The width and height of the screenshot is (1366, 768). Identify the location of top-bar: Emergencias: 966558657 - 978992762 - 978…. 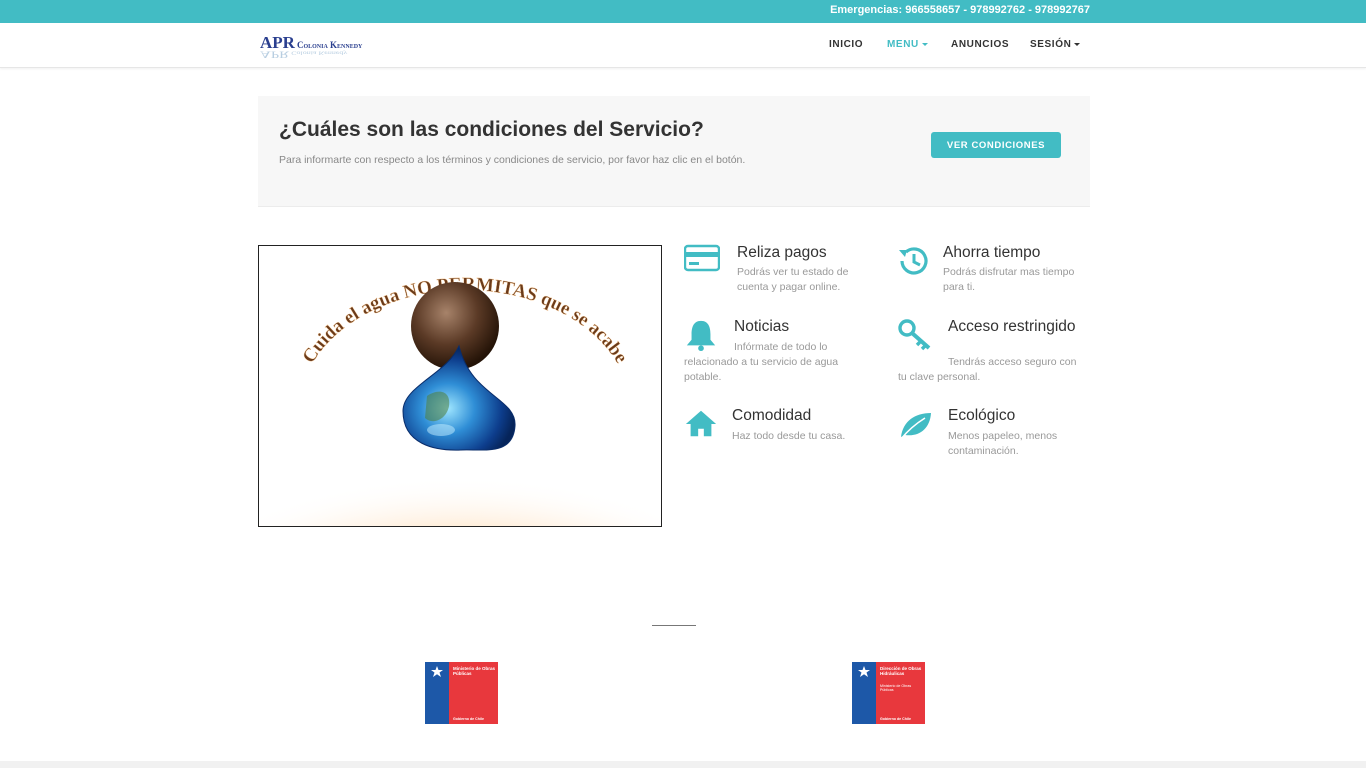
(683, 11).